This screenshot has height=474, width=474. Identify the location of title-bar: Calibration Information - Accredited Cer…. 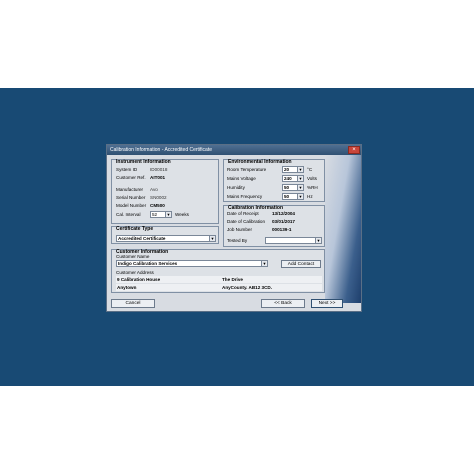
(234, 150).